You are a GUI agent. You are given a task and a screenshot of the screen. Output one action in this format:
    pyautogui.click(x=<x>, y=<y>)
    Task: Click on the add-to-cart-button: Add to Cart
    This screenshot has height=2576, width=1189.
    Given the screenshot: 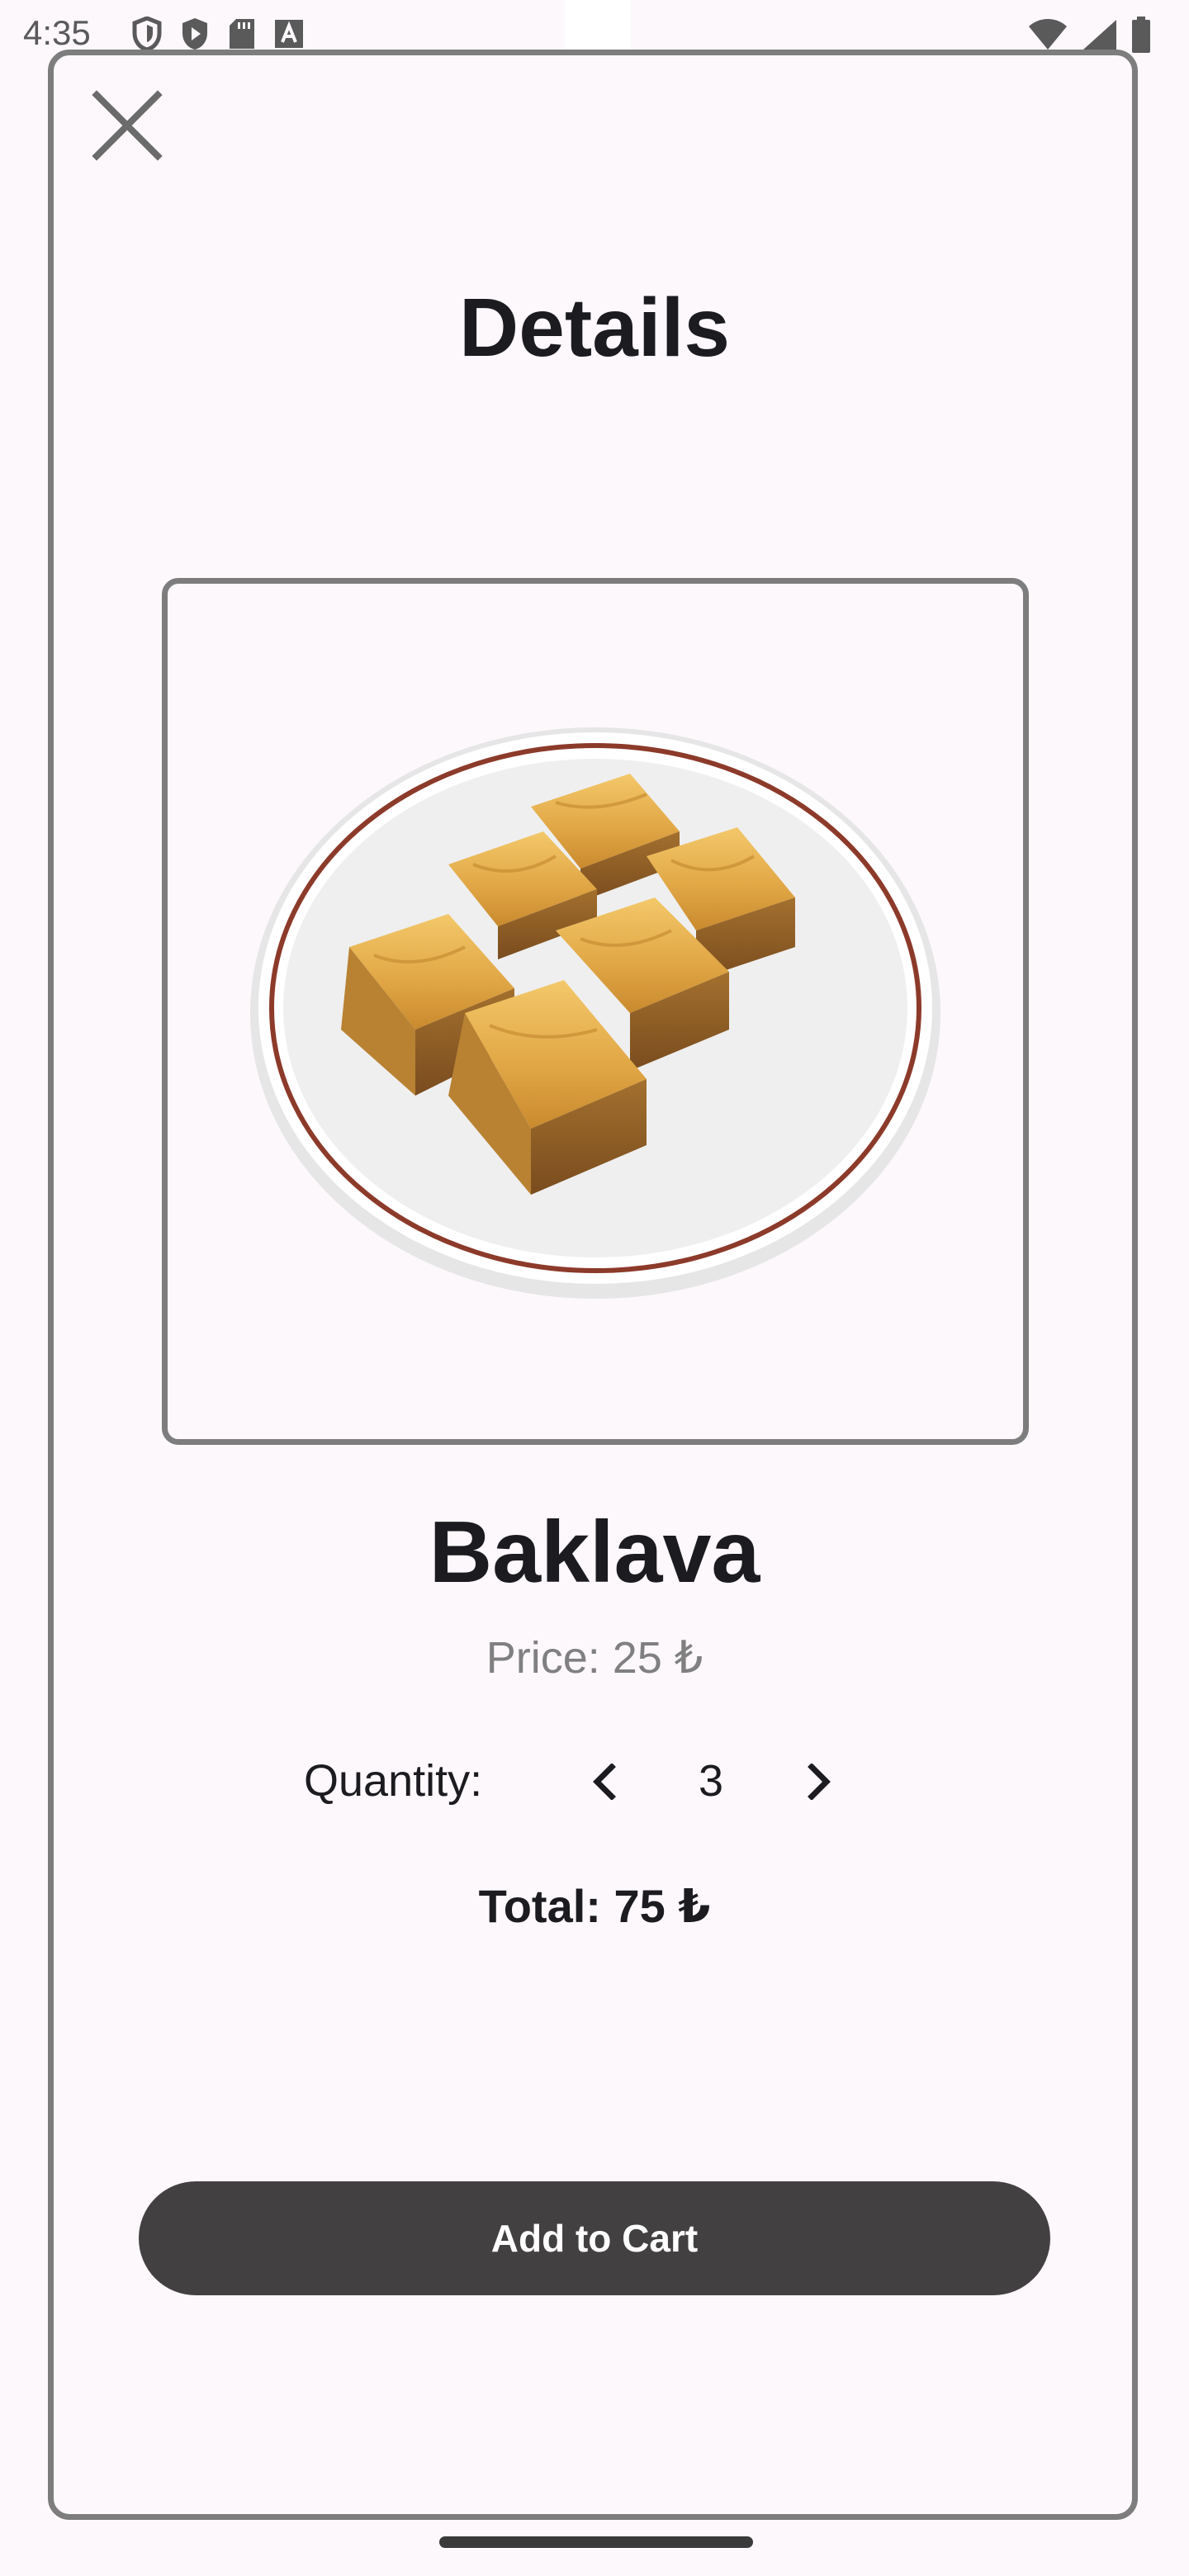 What is the action you would take?
    pyautogui.click(x=594, y=2238)
    